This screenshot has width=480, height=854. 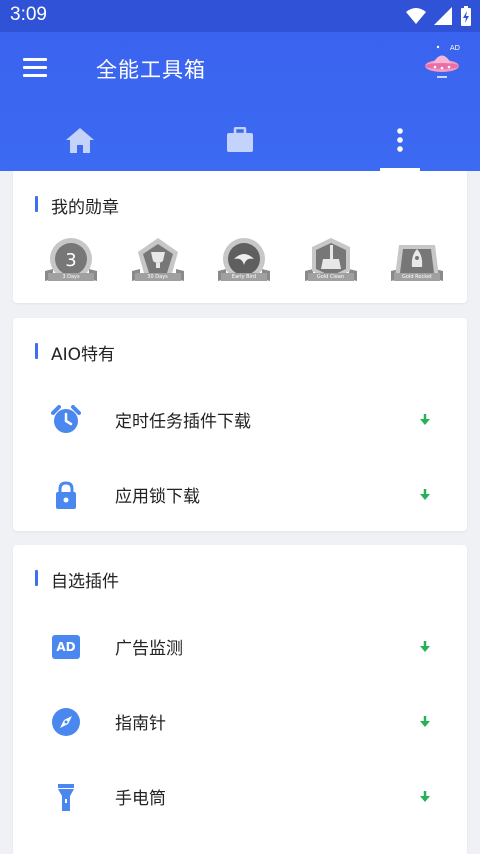 What do you see at coordinates (240, 796) in the screenshot?
I see `list-item-flashlight: 手电筒` at bounding box center [240, 796].